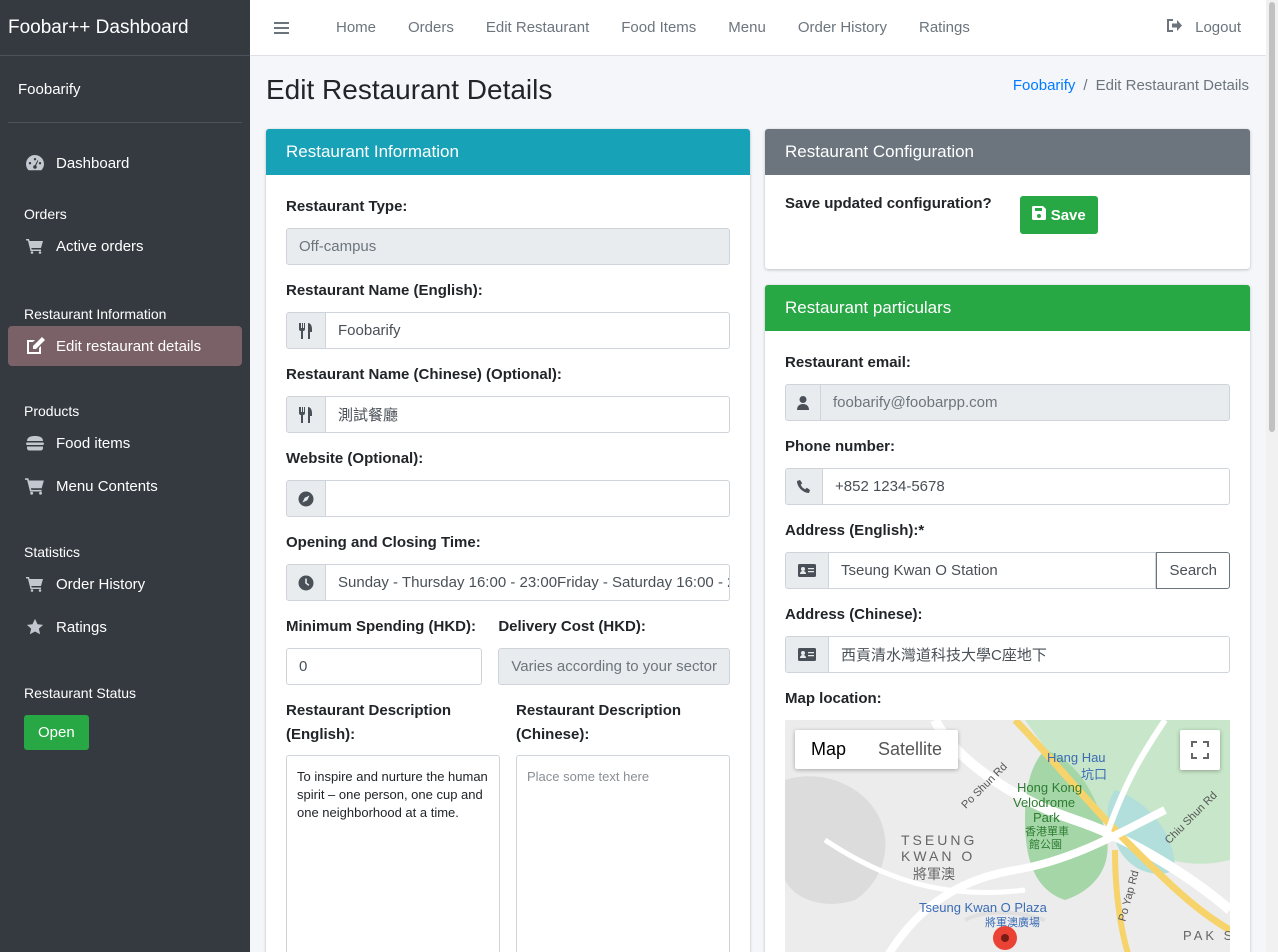  Describe the element at coordinates (1044, 802) in the screenshot. I see `map-place-velodrome-2: Velodrome` at that location.